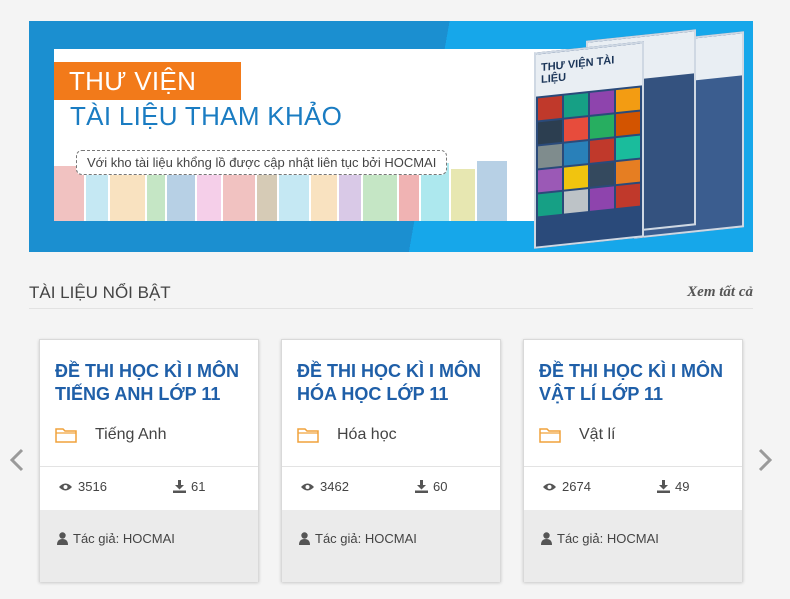  I want to click on subject-label: Tiếng Anh, so click(131, 434).